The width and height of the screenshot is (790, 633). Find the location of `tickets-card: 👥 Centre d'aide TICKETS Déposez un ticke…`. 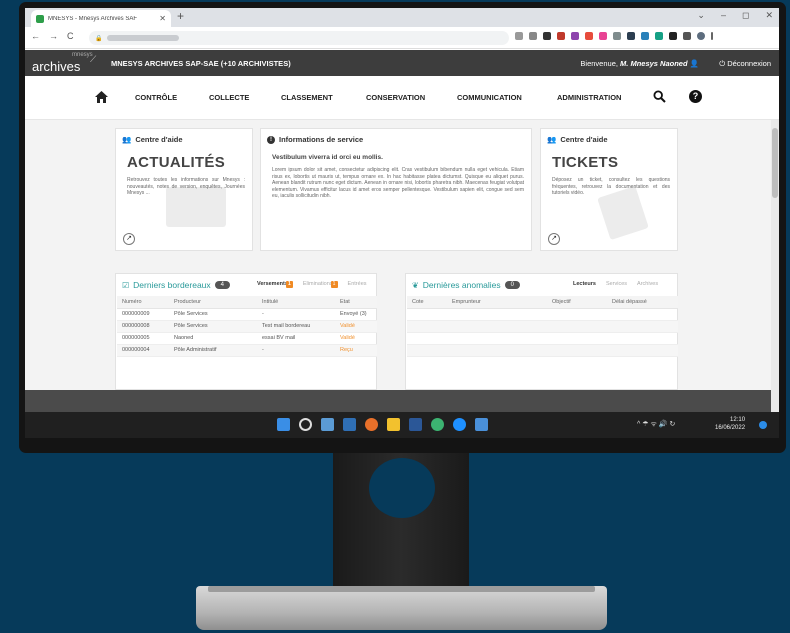

tickets-card: 👥 Centre d'aide TICKETS Déposez un ticke… is located at coordinates (609, 189).